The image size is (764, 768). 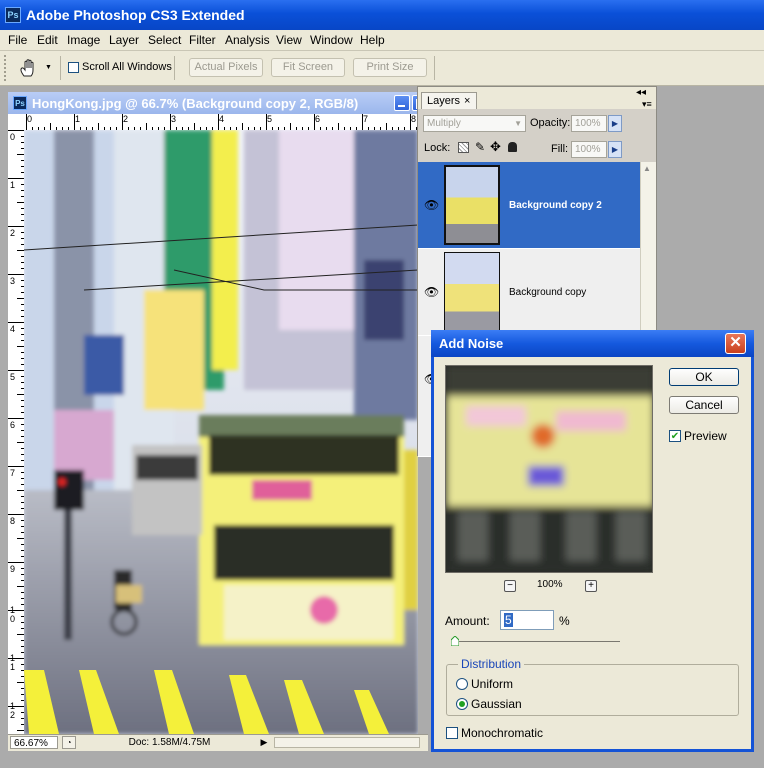 What do you see at coordinates (462, 704) in the screenshot?
I see `gaussian-radio` at bounding box center [462, 704].